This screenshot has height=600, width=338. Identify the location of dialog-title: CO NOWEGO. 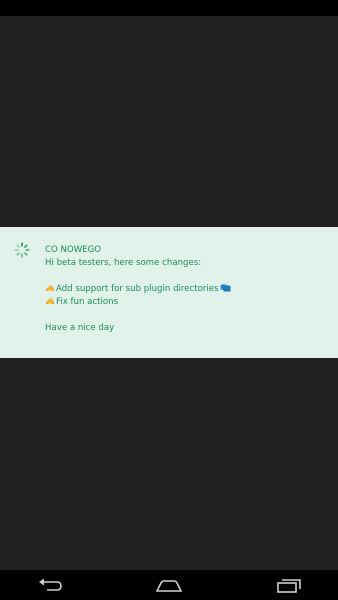
(73, 250).